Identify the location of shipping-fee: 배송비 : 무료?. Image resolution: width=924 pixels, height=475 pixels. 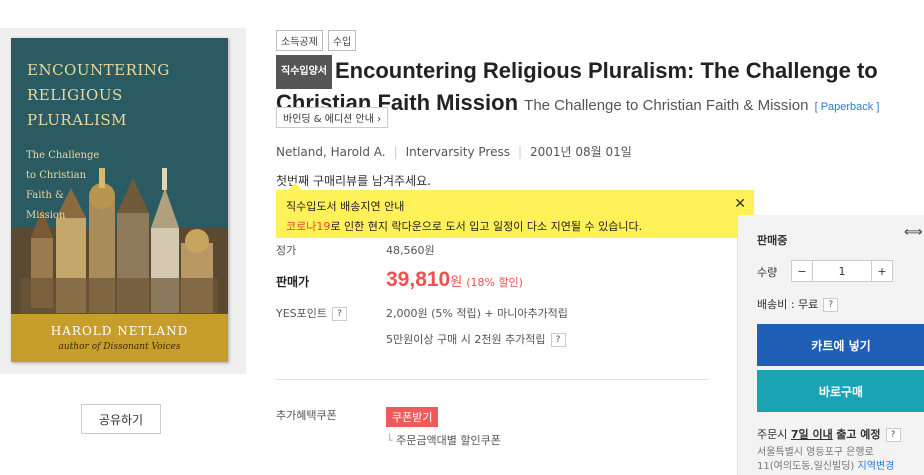
(798, 304).